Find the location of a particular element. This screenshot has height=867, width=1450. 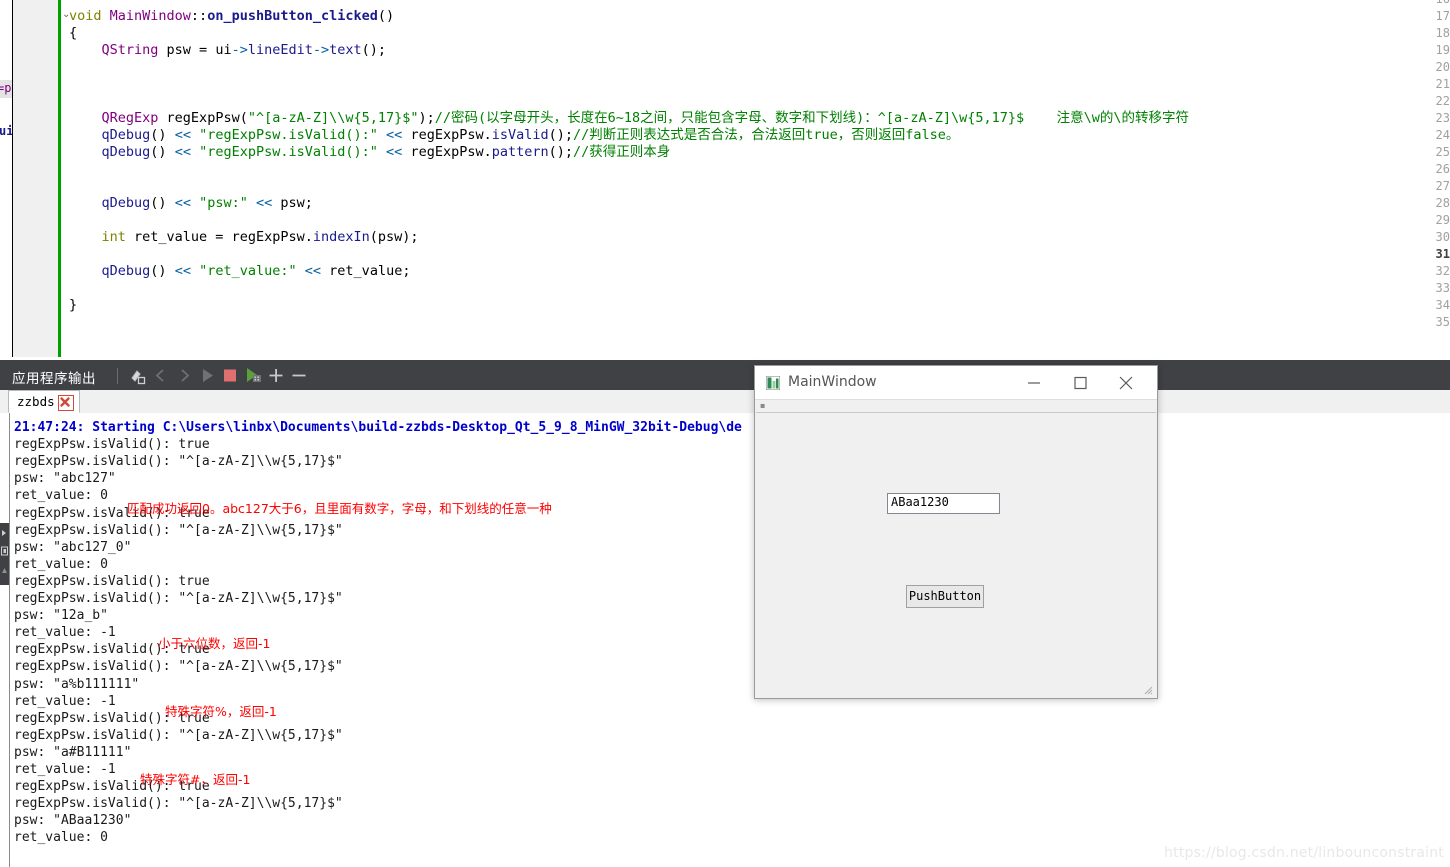

close-button is located at coordinates (1126, 382).